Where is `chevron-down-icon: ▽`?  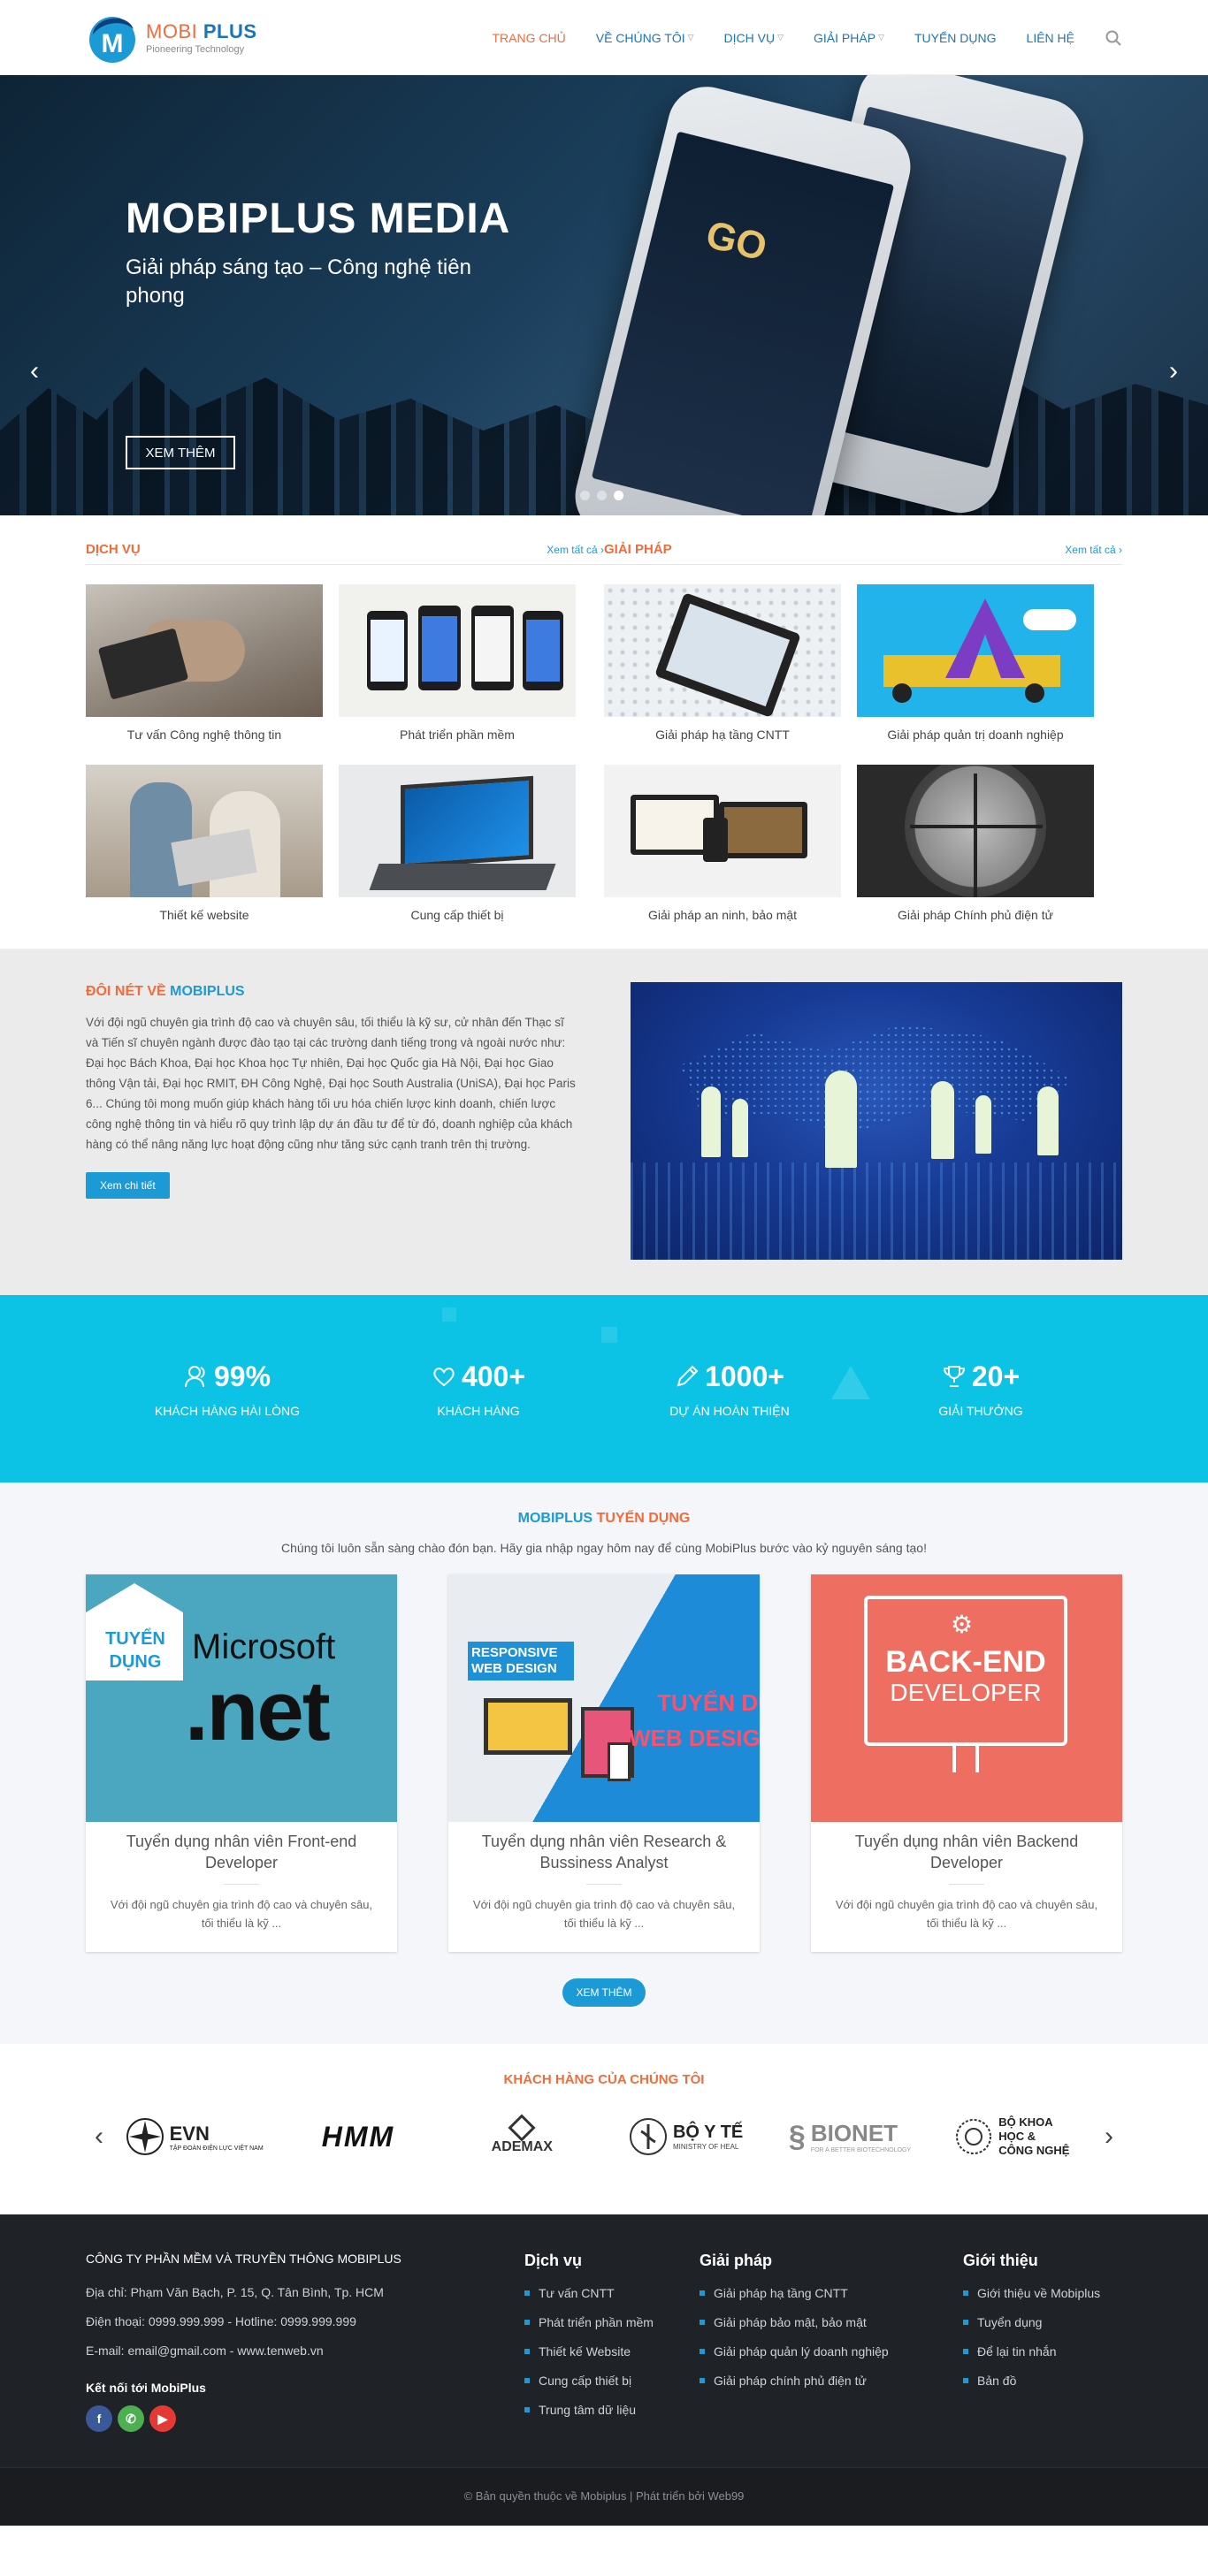
chevron-down-icon: ▽ is located at coordinates (781, 37).